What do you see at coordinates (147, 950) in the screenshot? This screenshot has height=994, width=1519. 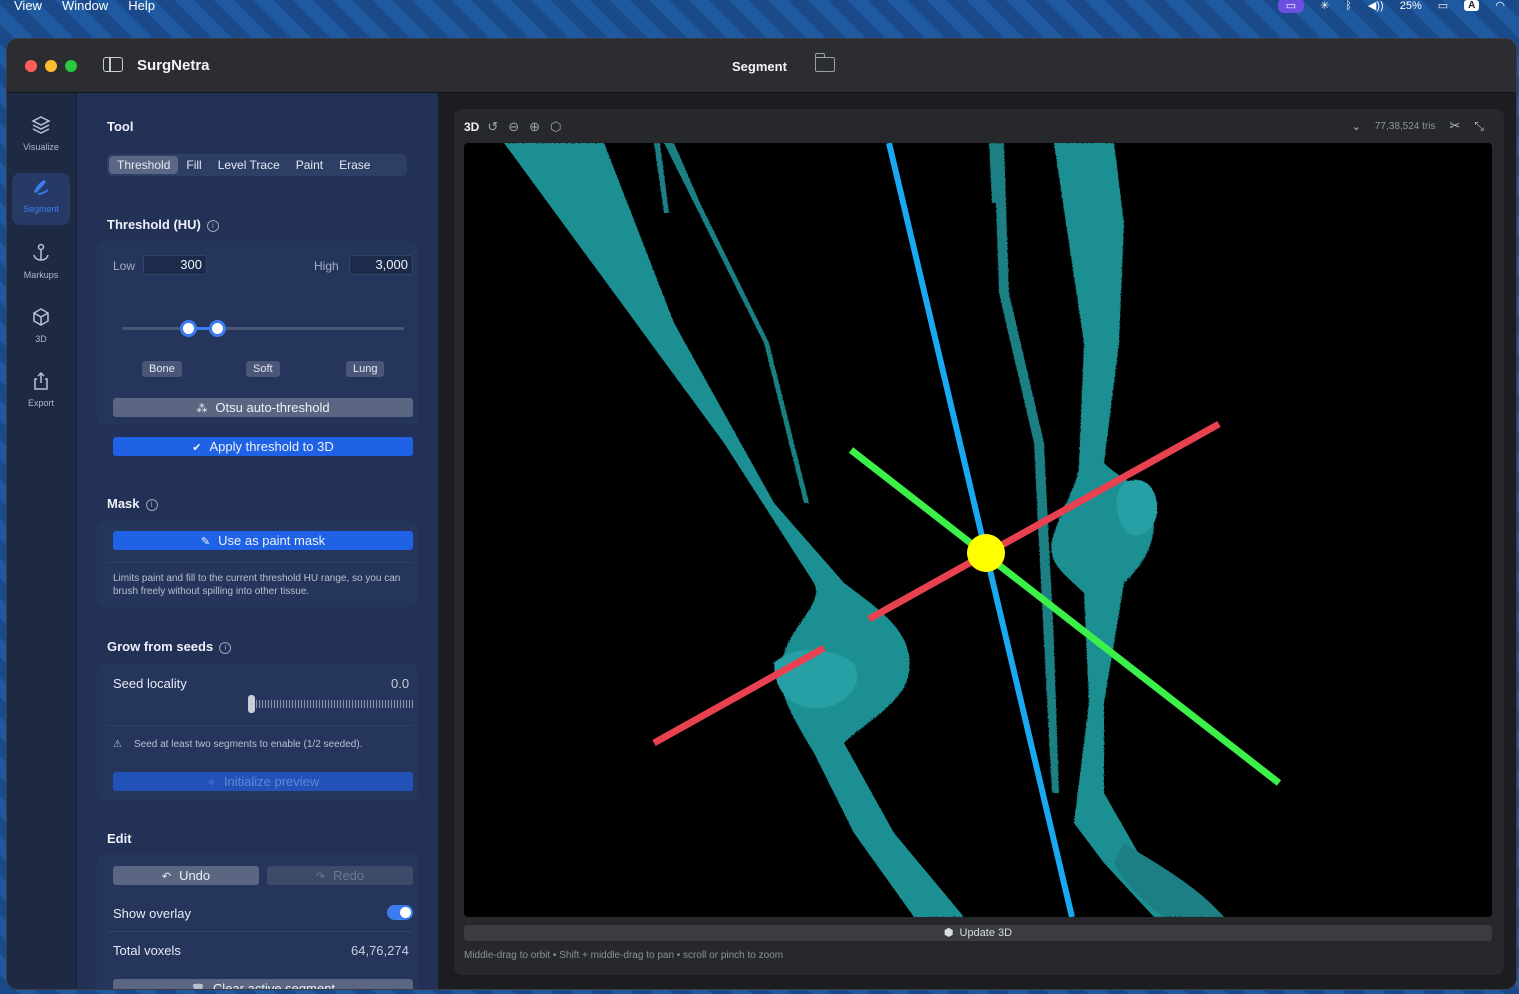 I see `total-voxels-label: Total voxels` at bounding box center [147, 950].